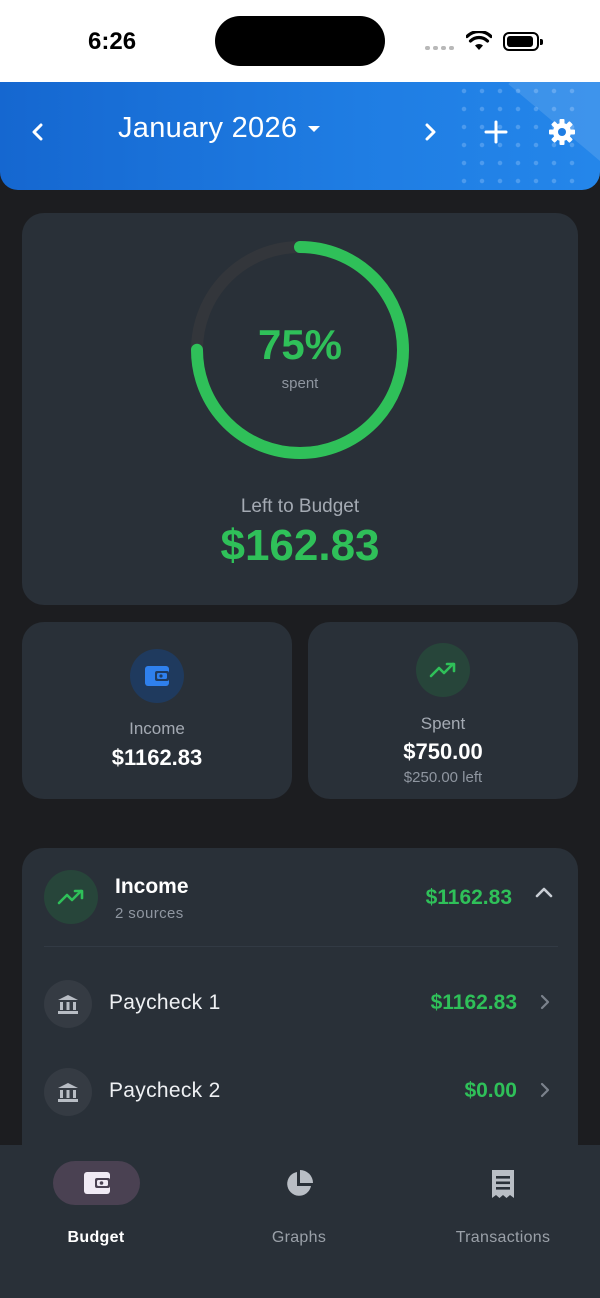 This screenshot has height=1298, width=600. I want to click on left-to-budget-value: $162.83, so click(300, 545).